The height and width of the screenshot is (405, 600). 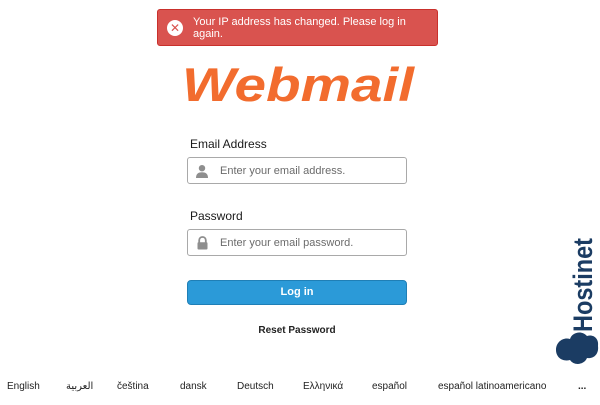 I want to click on locale-link: Ελληνικά, so click(x=323, y=386).